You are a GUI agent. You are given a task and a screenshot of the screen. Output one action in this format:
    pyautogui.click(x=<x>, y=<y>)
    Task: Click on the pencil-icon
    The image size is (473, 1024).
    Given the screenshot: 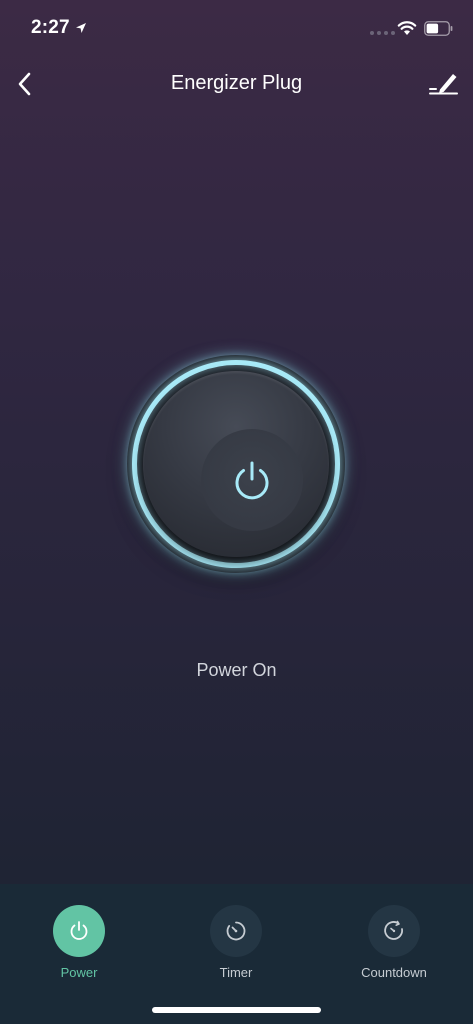 What is the action you would take?
    pyautogui.click(x=443, y=84)
    